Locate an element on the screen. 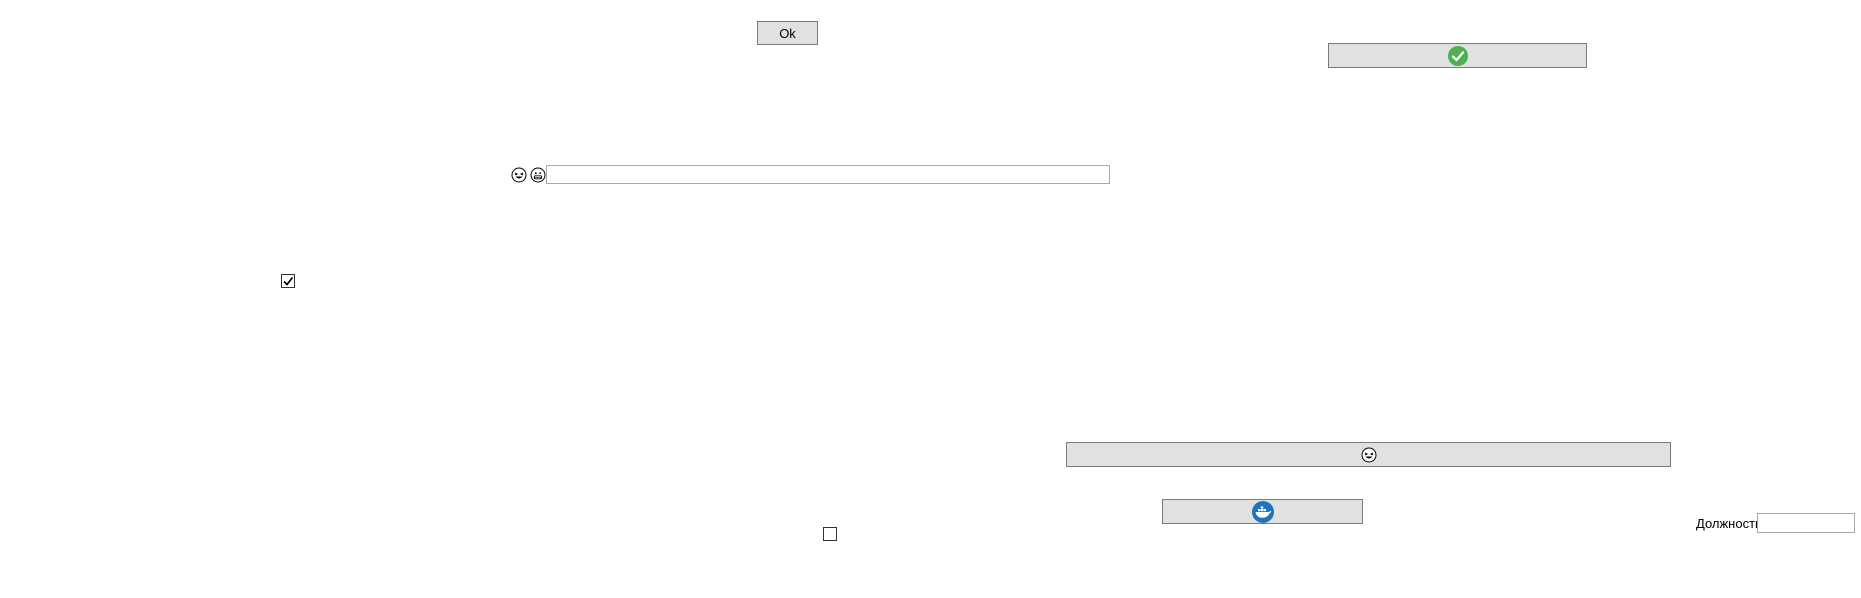  checkmark-circle-icon is located at coordinates (1457, 55).